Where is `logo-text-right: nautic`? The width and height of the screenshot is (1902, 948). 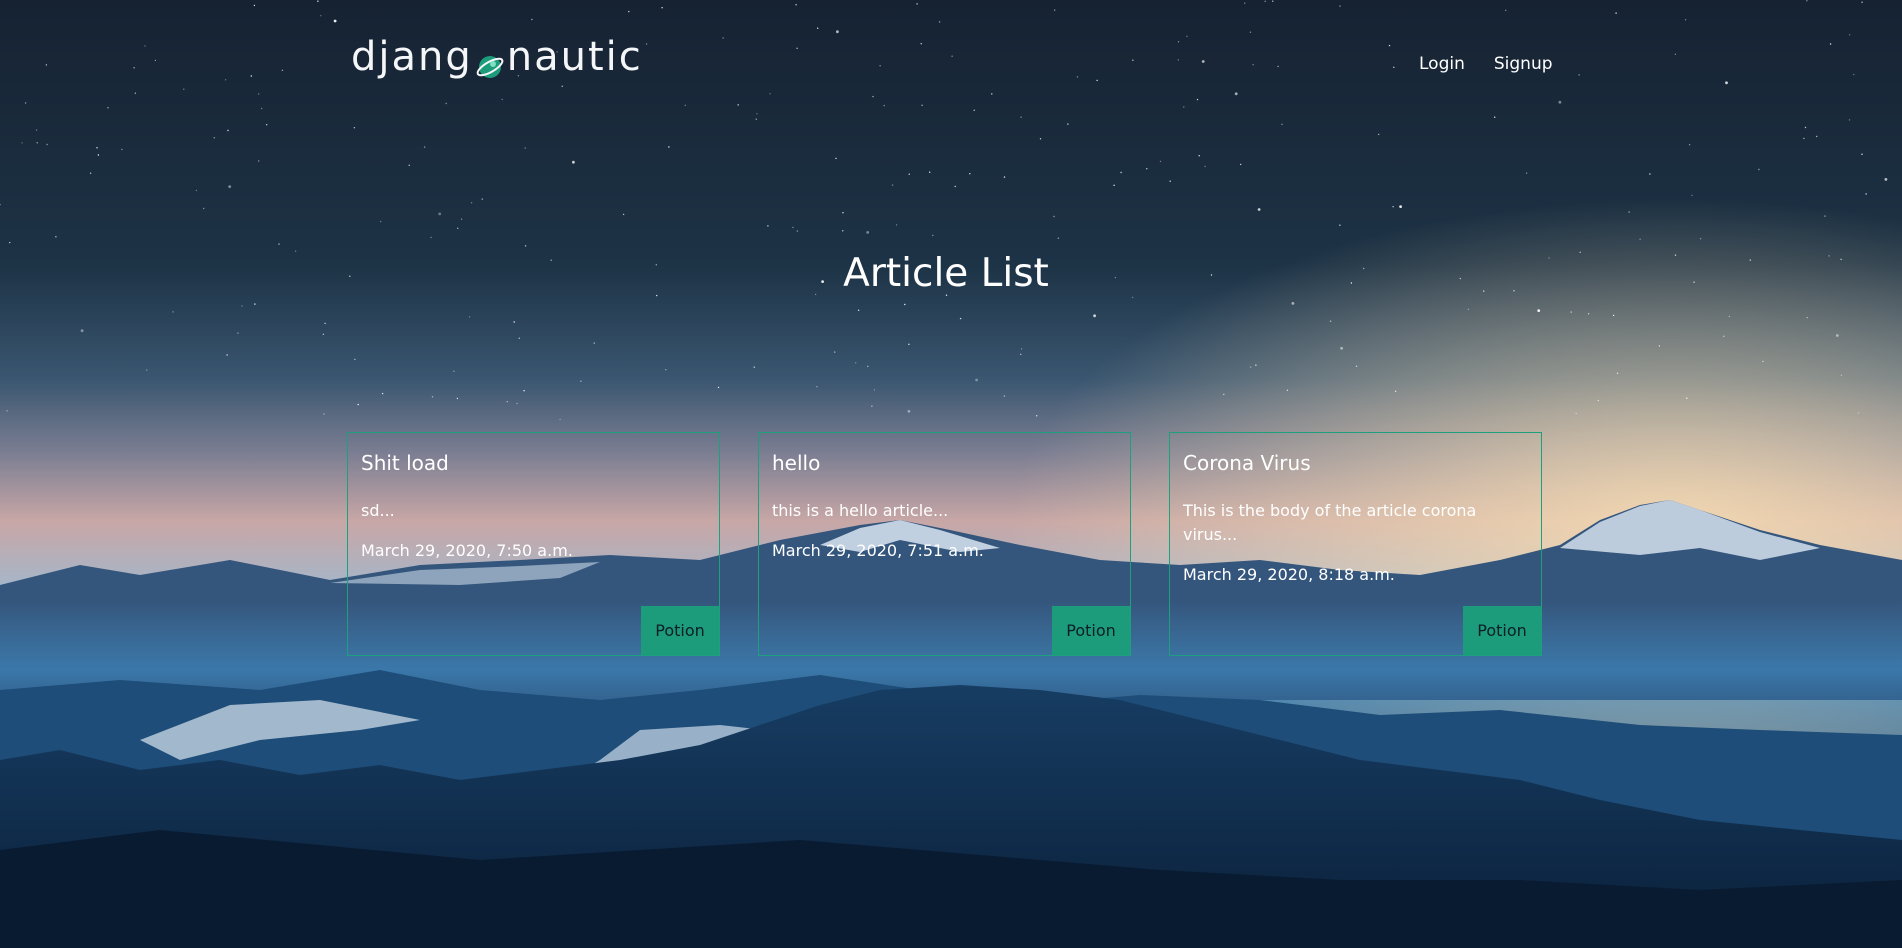
logo-text-right: nautic is located at coordinates (574, 57).